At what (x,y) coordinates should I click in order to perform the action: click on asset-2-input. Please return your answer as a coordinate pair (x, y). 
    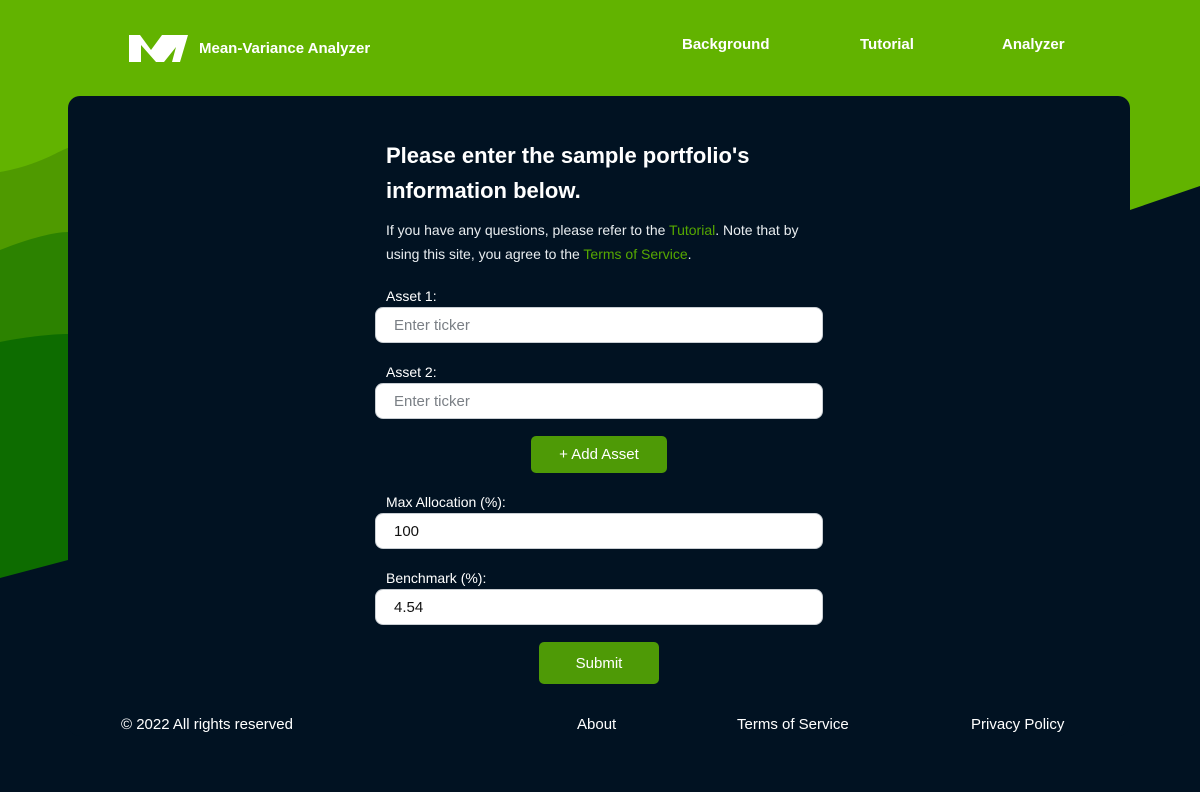
    Looking at the image, I should click on (599, 401).